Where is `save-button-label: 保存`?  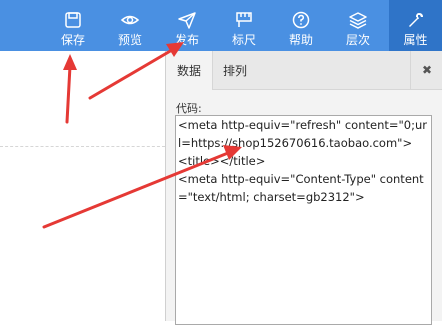 save-button-label: 保存 is located at coordinates (72, 40).